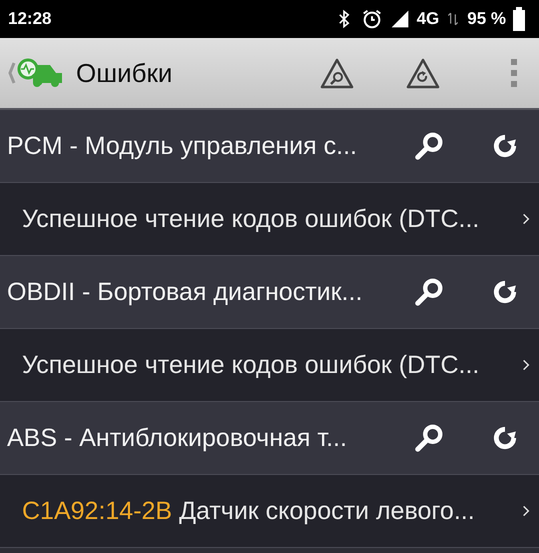 The image size is (539, 553). What do you see at coordinates (400, 19) in the screenshot?
I see `signal-icon` at bounding box center [400, 19].